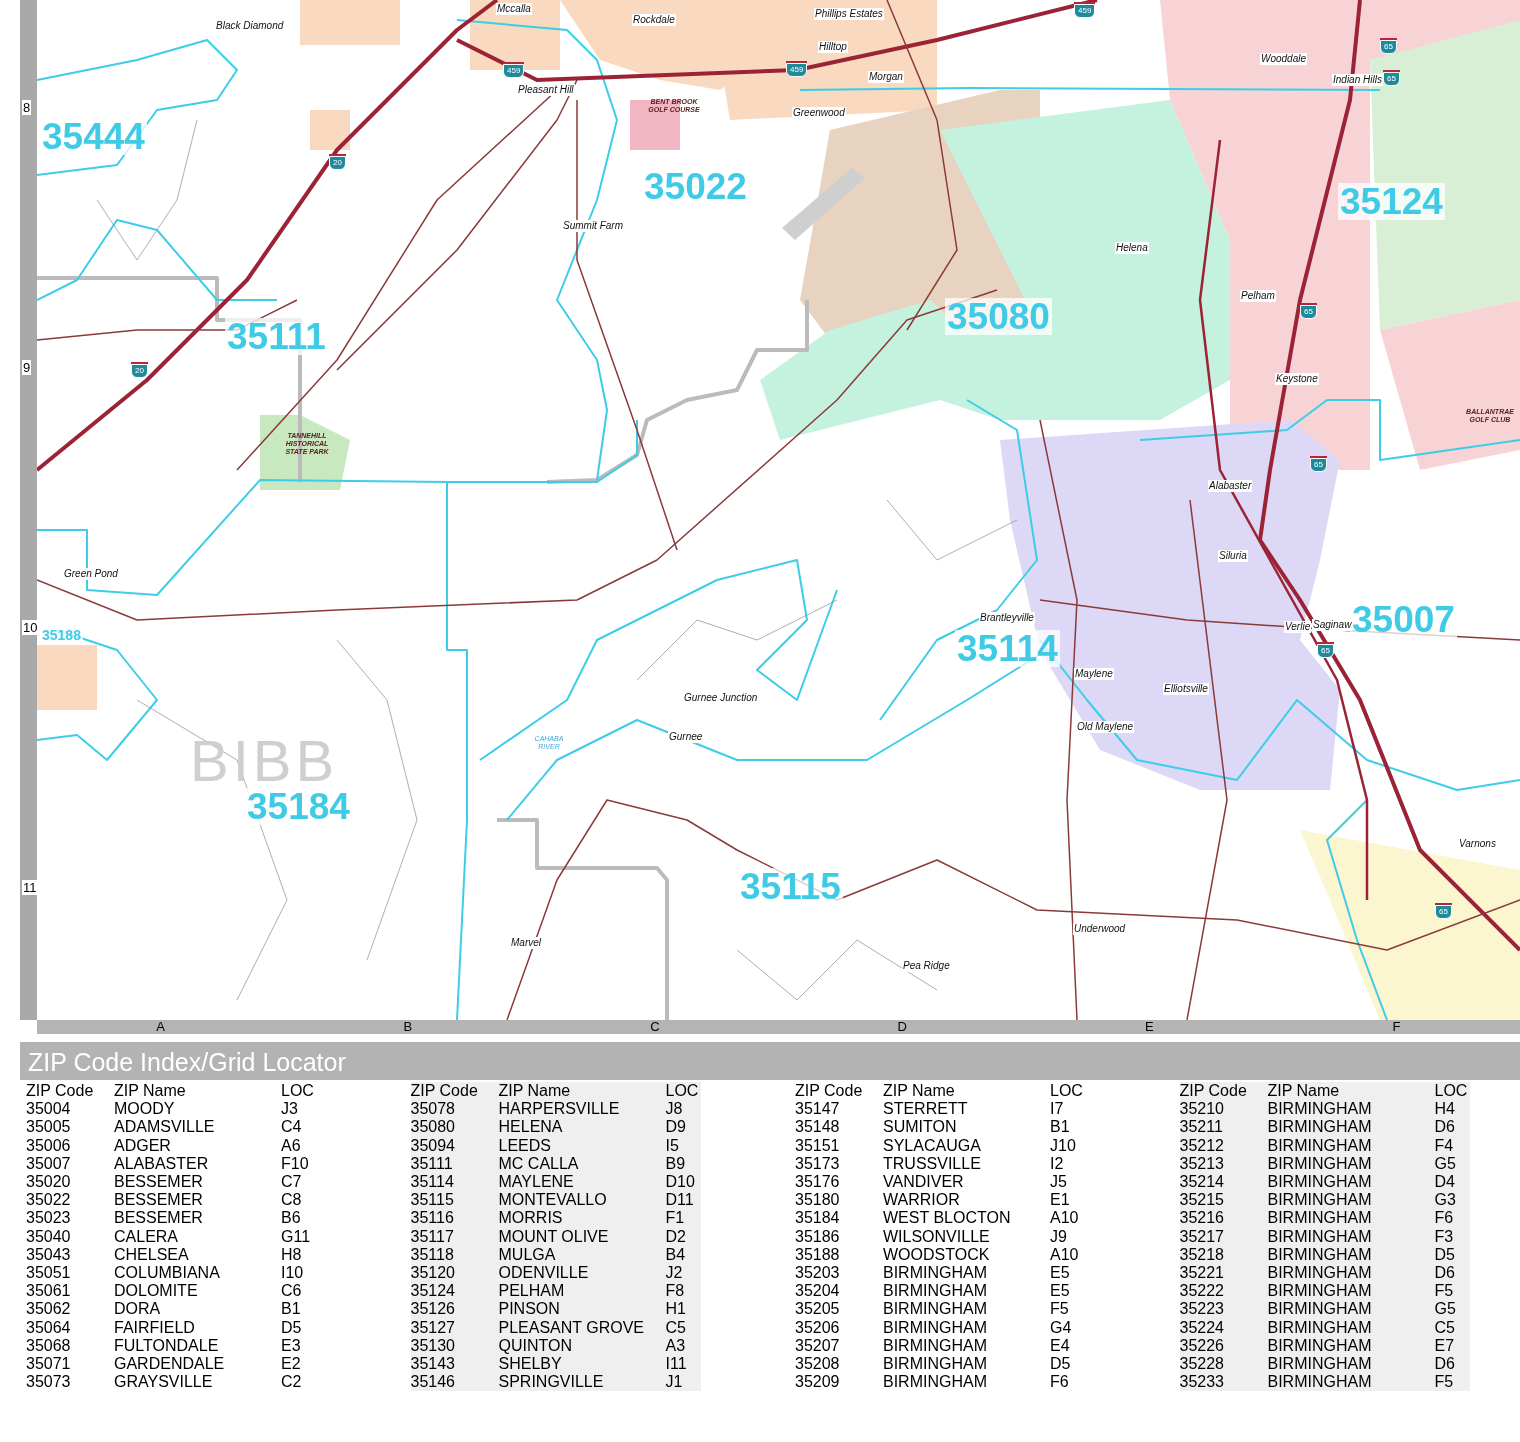 The image size is (1520, 1442). Describe the element at coordinates (49, 1255) in the screenshot. I see `table-cell-text: 35043` at that location.